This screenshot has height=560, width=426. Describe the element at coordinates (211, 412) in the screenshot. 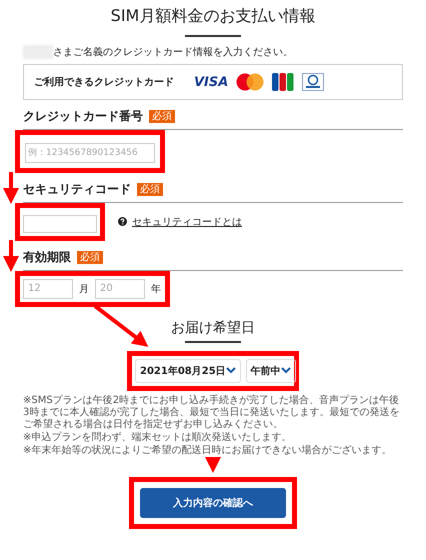

I see `note-text: ※SMSプランは午後2時までにお申し込み手続きが完了した場合、音声プランは午後3時までに本人確認が完了した場合、最短で当日に発送いたします。最短での発送をご希望される場合は日付を指定せずお申し込みください。` at that location.